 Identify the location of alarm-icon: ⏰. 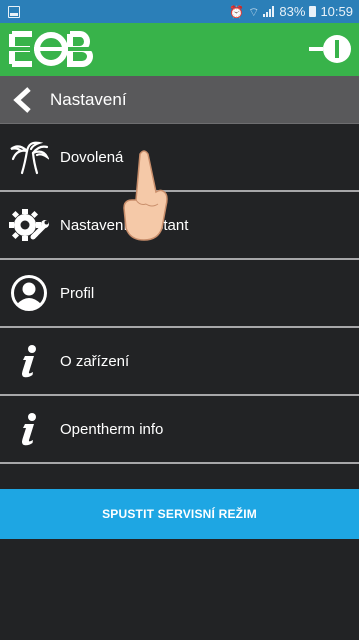
(237, 11).